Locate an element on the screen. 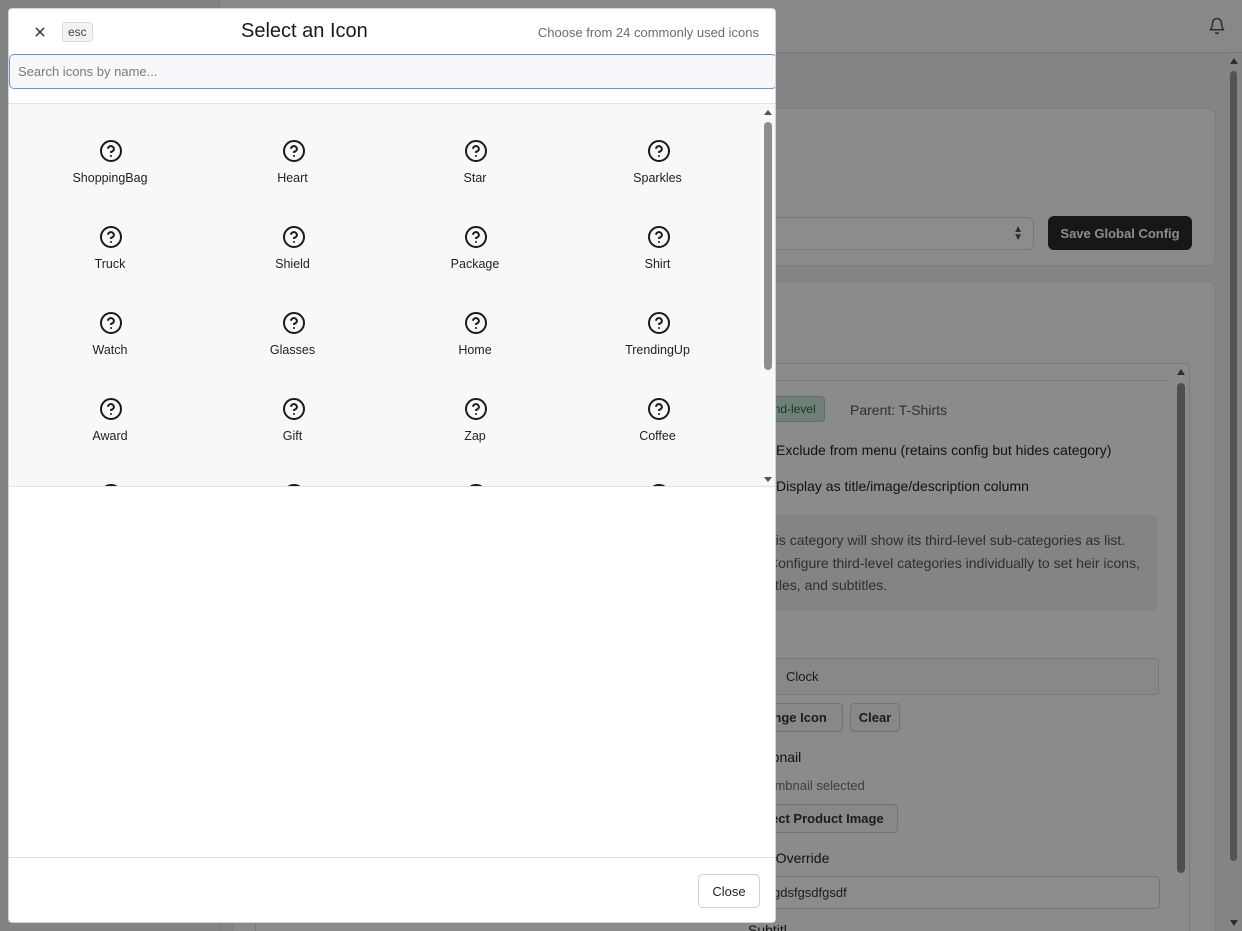  icon-option: Sparkles is located at coordinates (658, 152).